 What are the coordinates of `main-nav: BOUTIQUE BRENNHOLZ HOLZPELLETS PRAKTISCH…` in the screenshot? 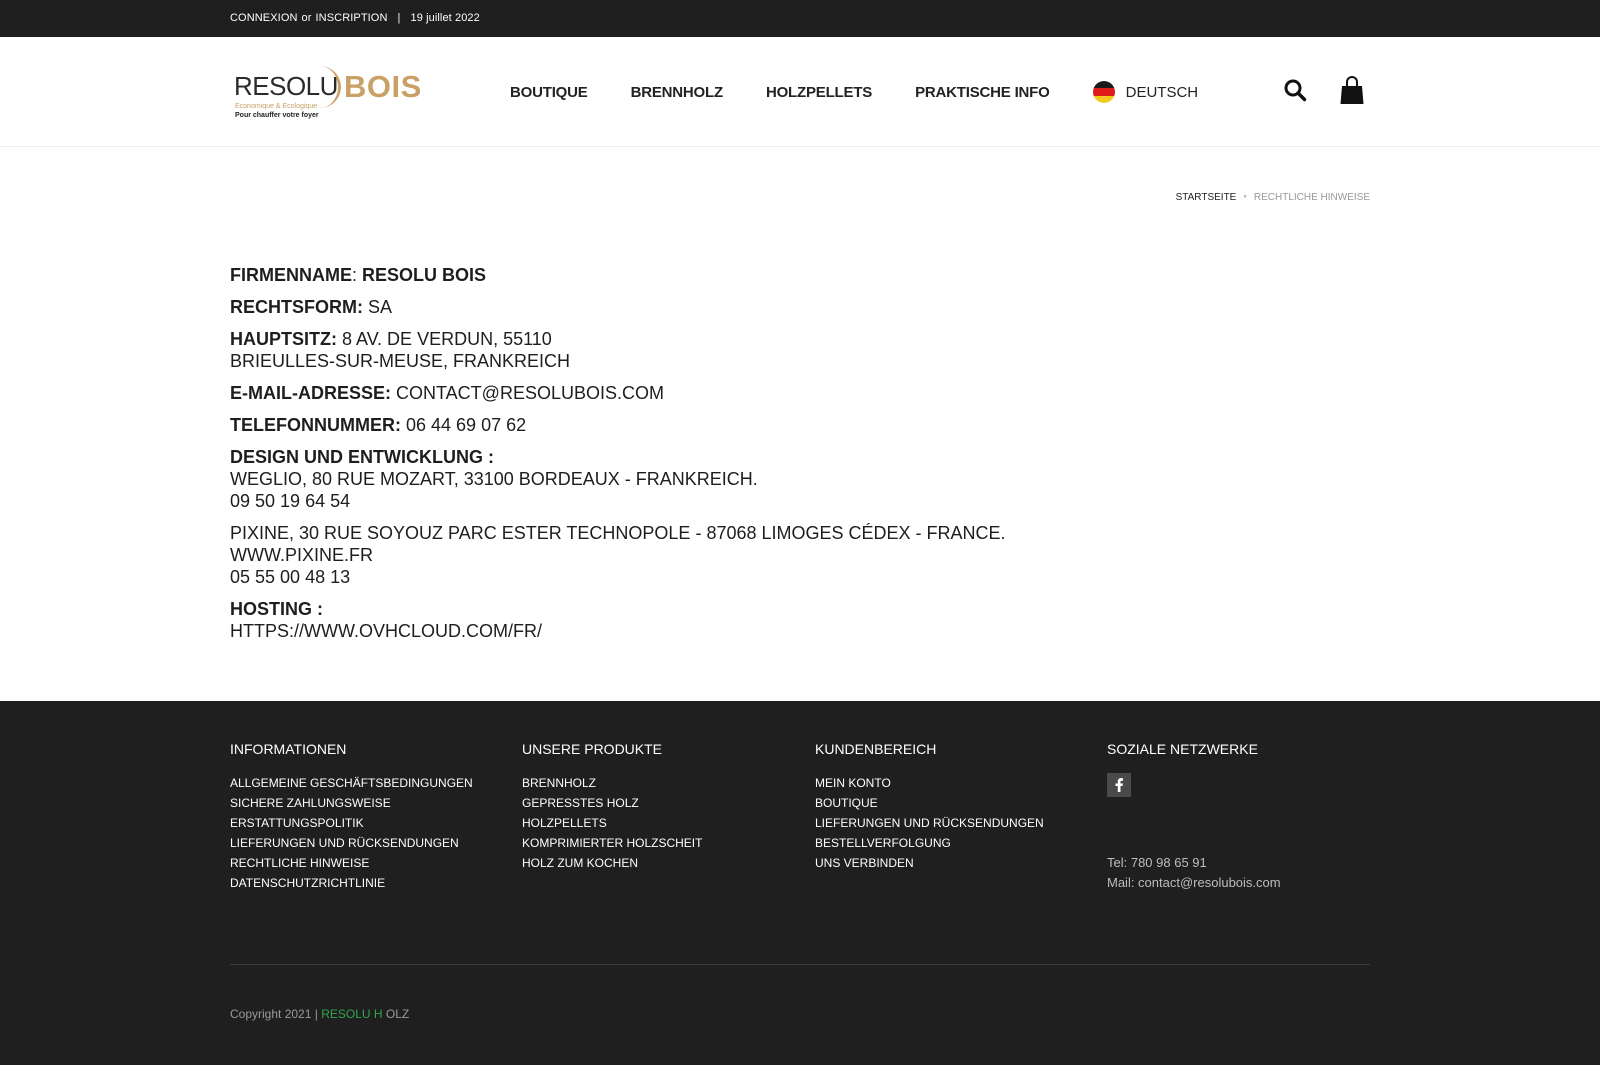 It's located at (854, 92).